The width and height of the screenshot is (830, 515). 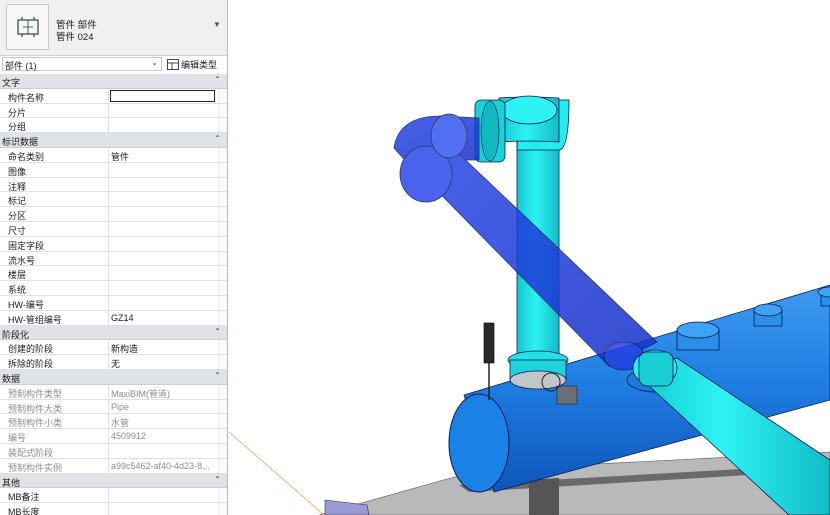 I want to click on property-row: 预制构件类型 MaxiBIM(管道), so click(x=113, y=392).